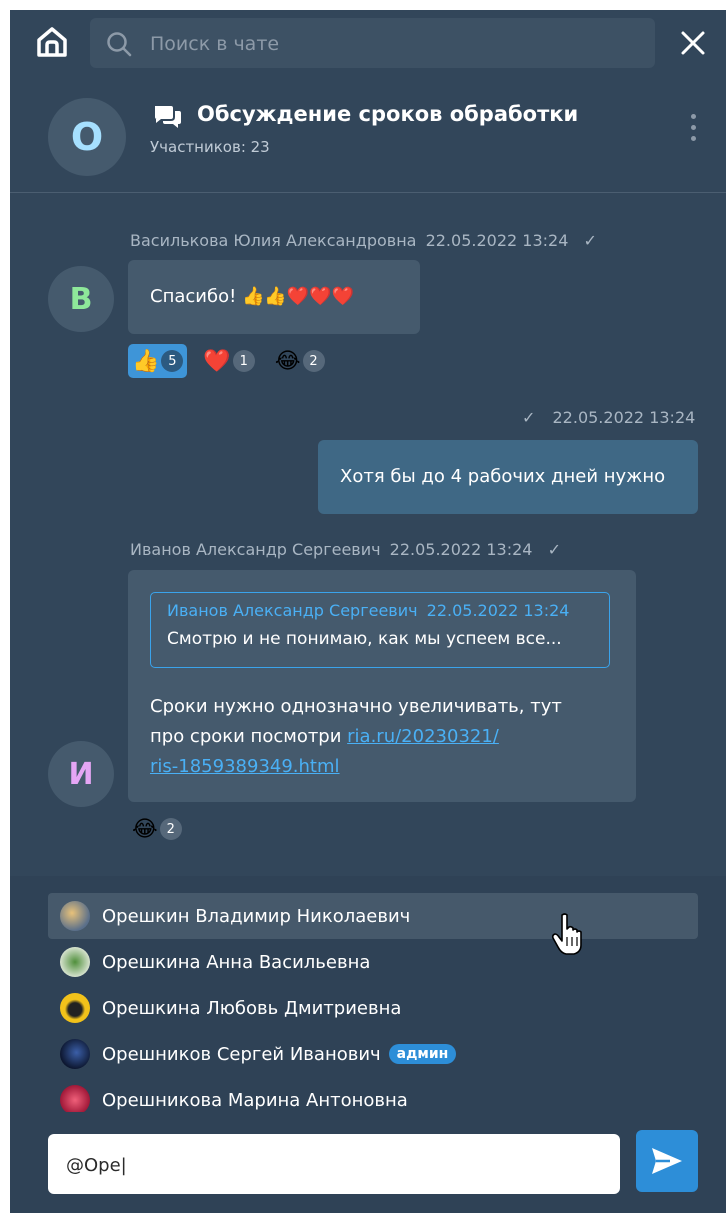  I want to click on home-icon, so click(52, 42).